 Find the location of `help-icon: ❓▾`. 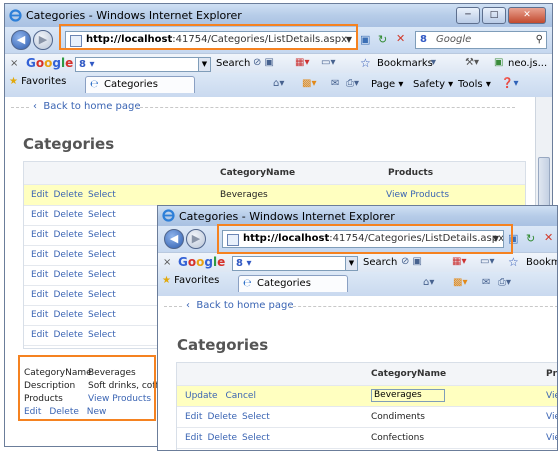

help-icon: ❓▾ is located at coordinates (509, 83).